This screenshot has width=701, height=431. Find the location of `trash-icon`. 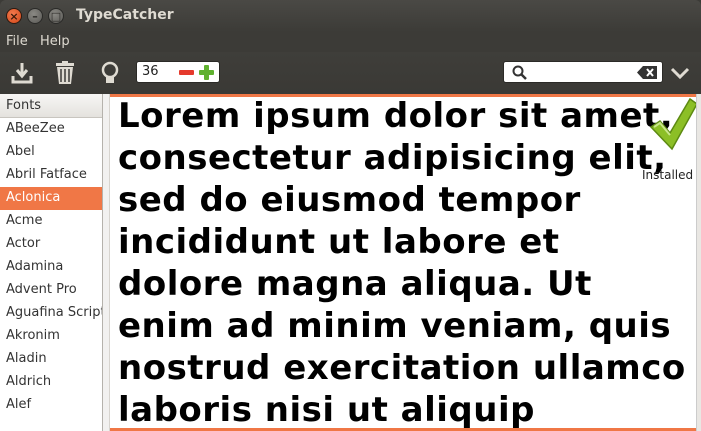

trash-icon is located at coordinates (65, 73).